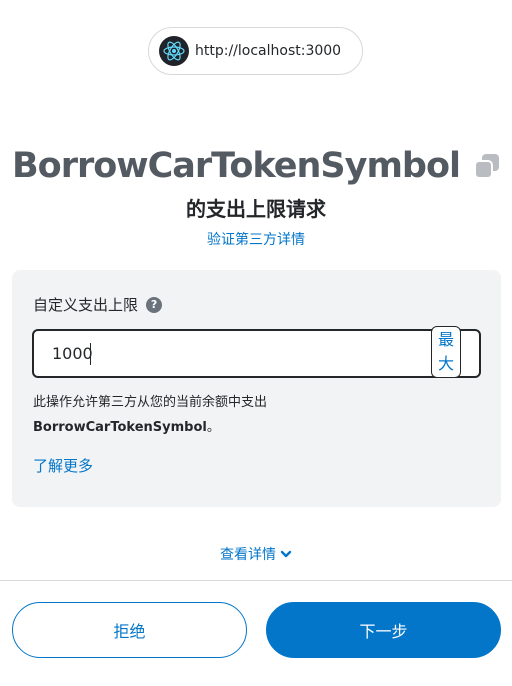 The width and height of the screenshot is (512, 686). What do you see at coordinates (120, 427) in the screenshot?
I see `description-token: BorrowCarTokenSymbol` at bounding box center [120, 427].